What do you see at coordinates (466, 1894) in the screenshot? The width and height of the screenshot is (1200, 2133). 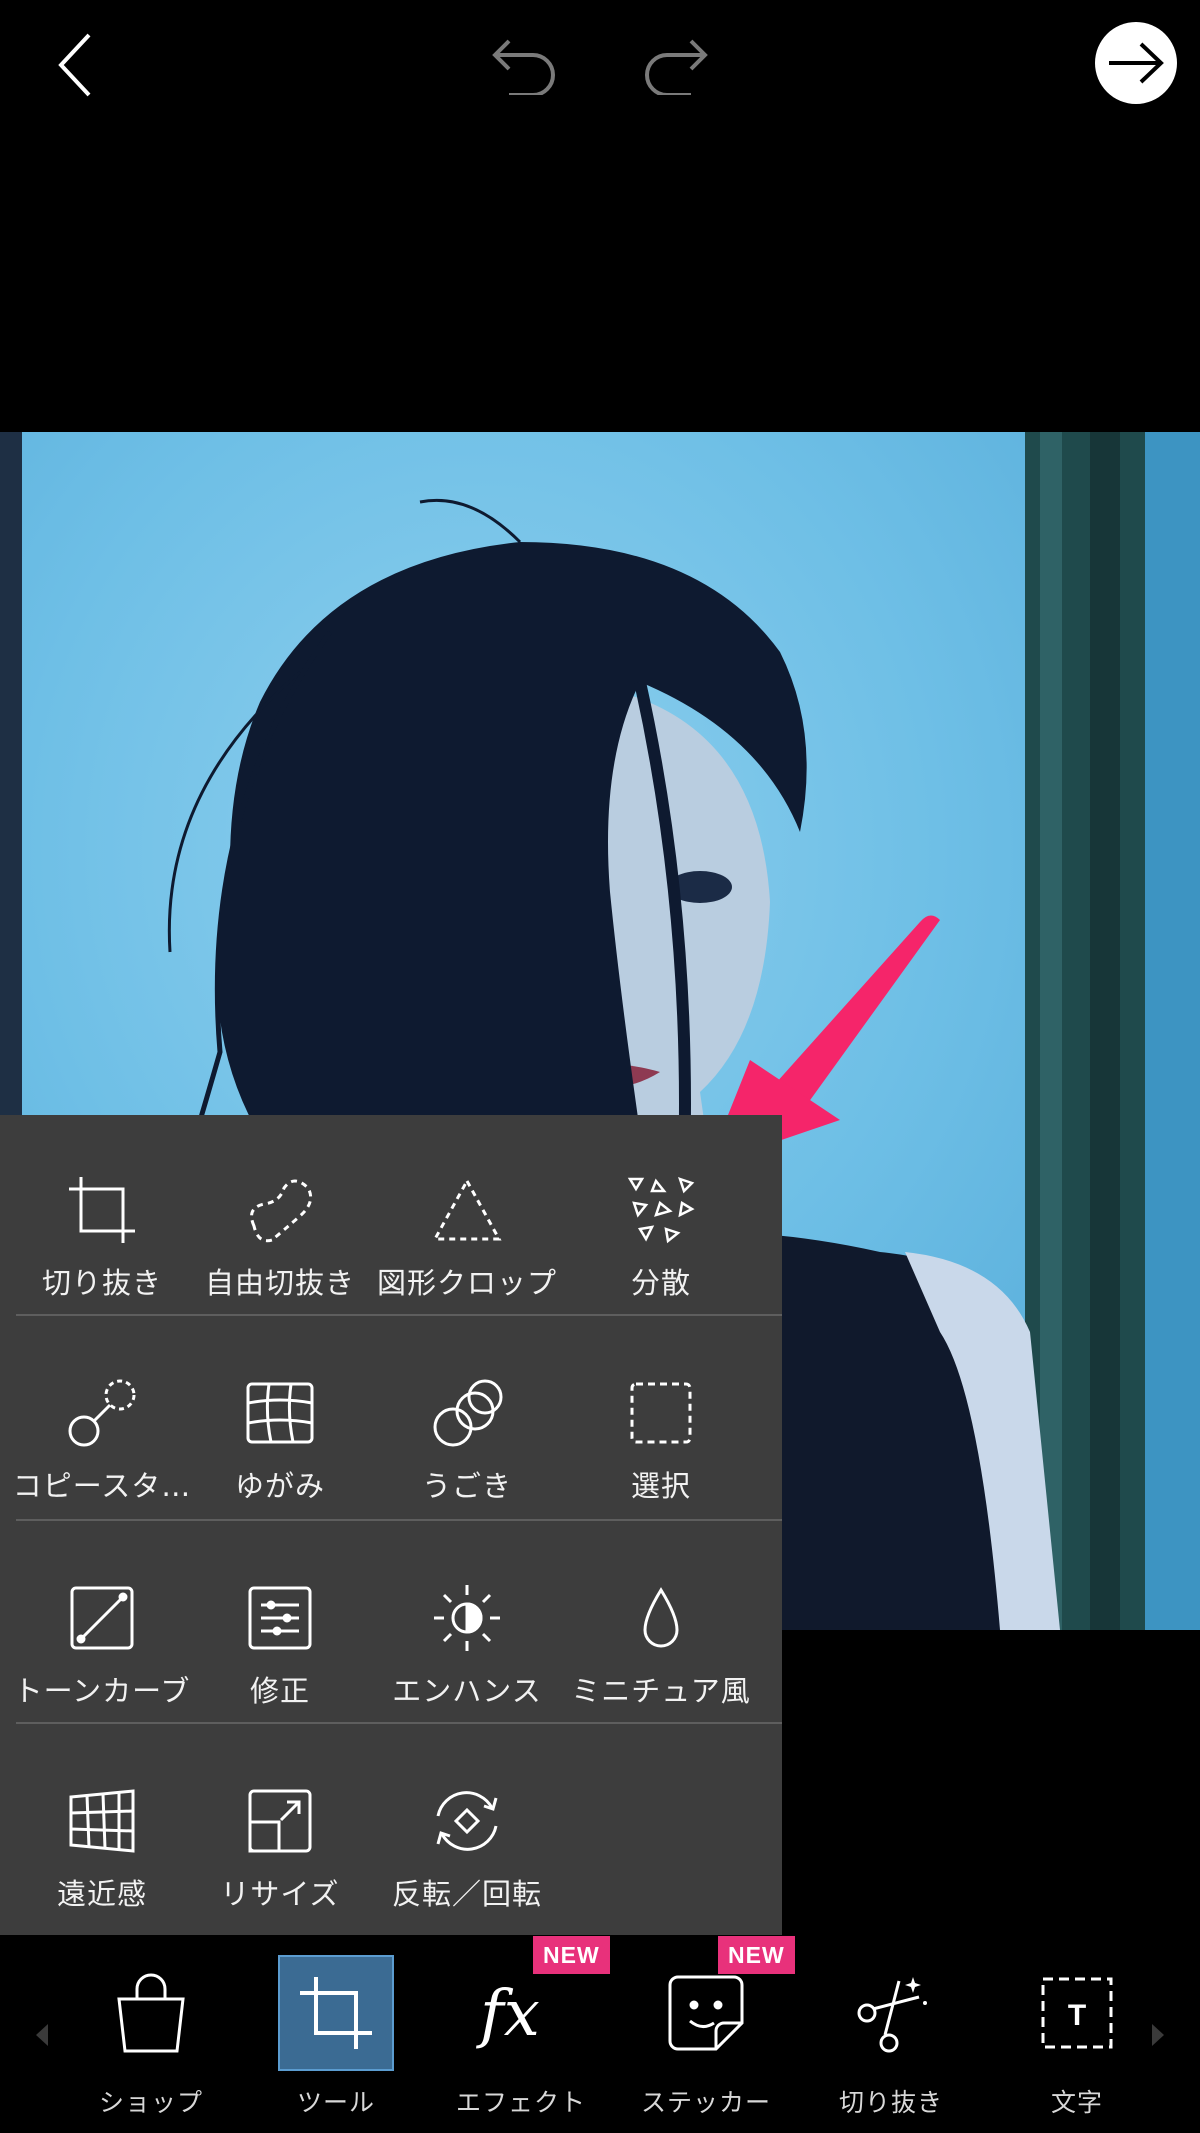 I see `tool-label: 反転／回転` at bounding box center [466, 1894].